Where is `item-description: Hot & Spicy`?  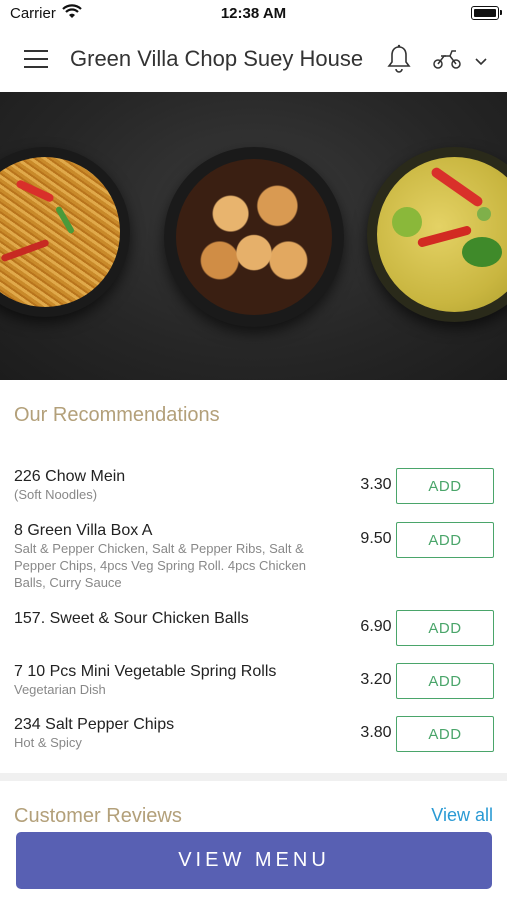 item-description: Hot & Spicy is located at coordinates (48, 742).